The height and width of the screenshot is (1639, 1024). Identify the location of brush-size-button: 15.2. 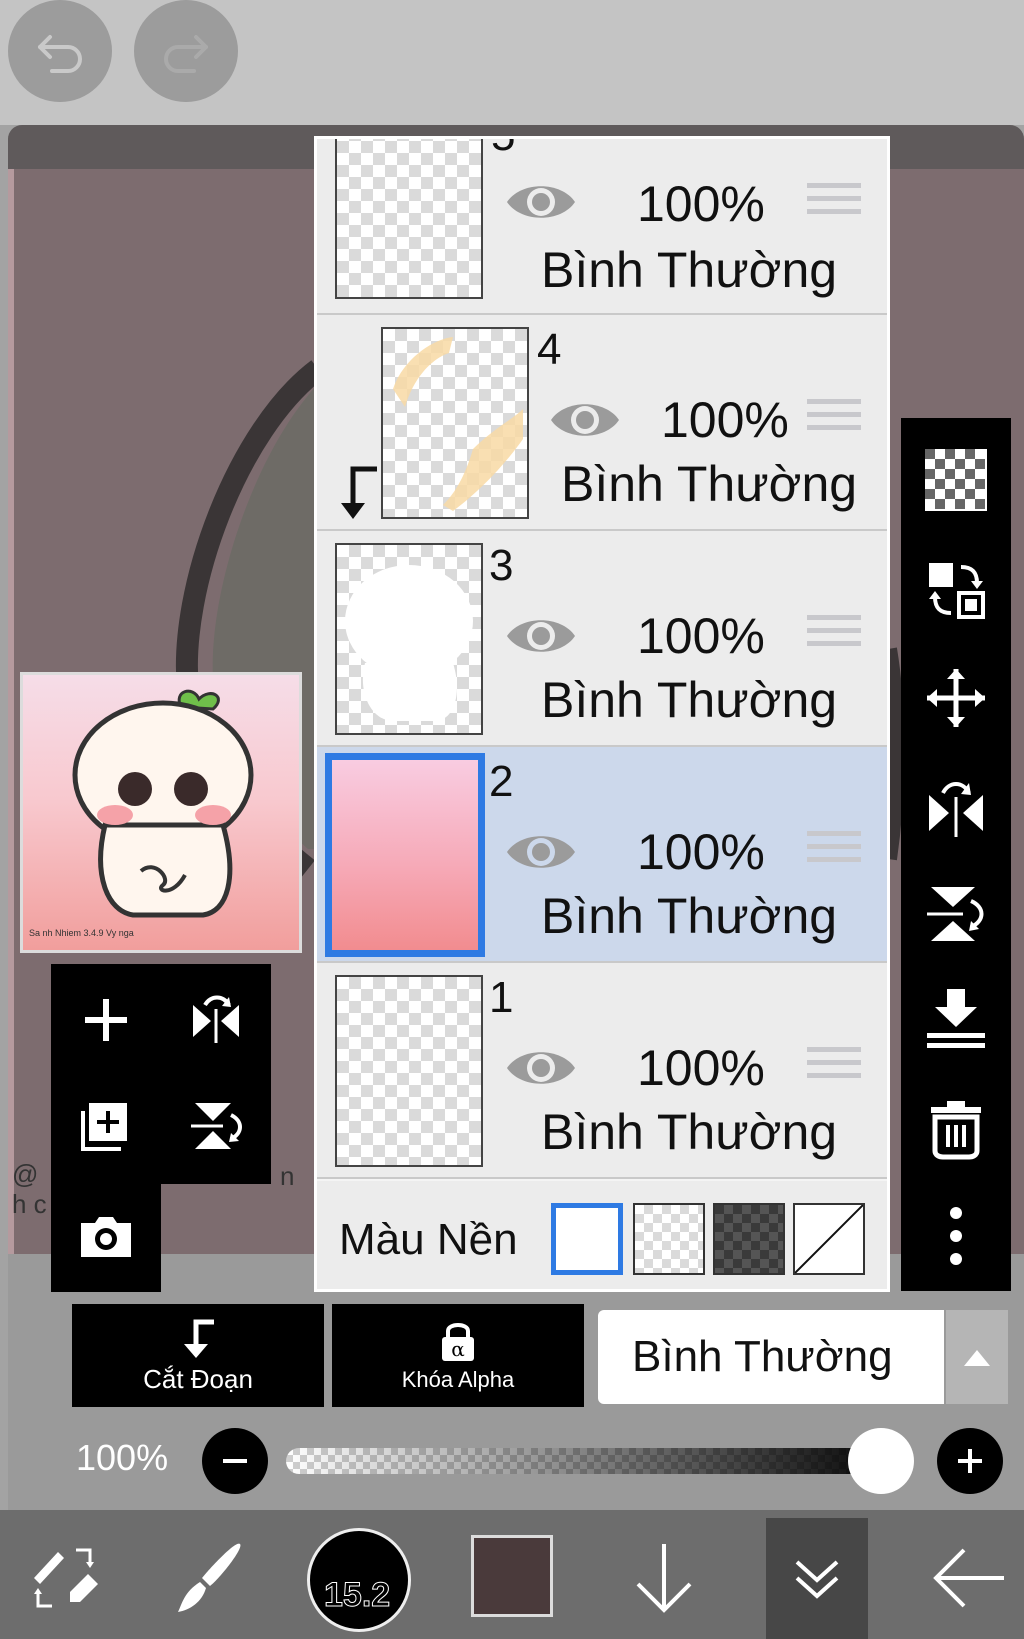
(359, 1580).